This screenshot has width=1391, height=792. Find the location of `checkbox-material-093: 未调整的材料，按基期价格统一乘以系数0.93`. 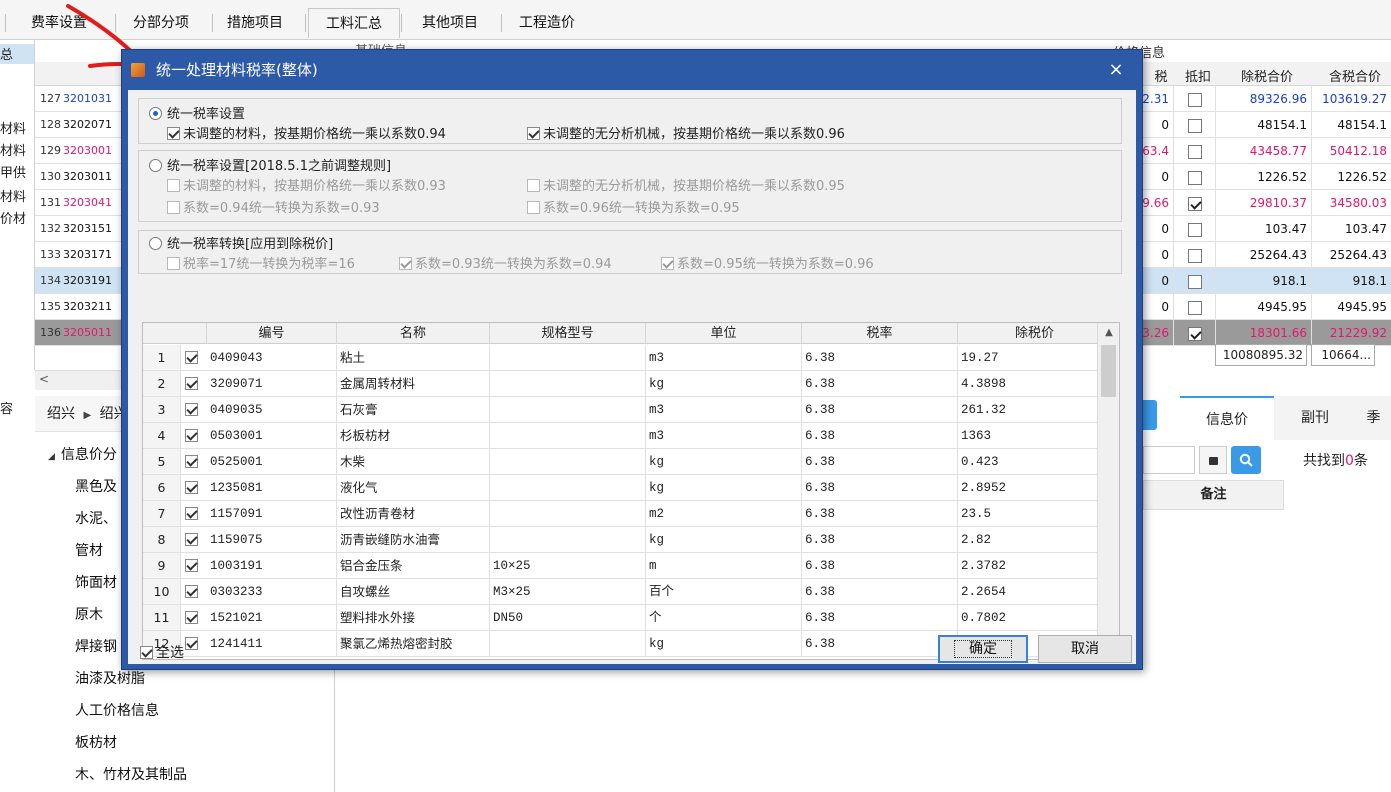

checkbox-material-093: 未调整的材料，按基期价格统一乘以系数0.93 is located at coordinates (306, 184).